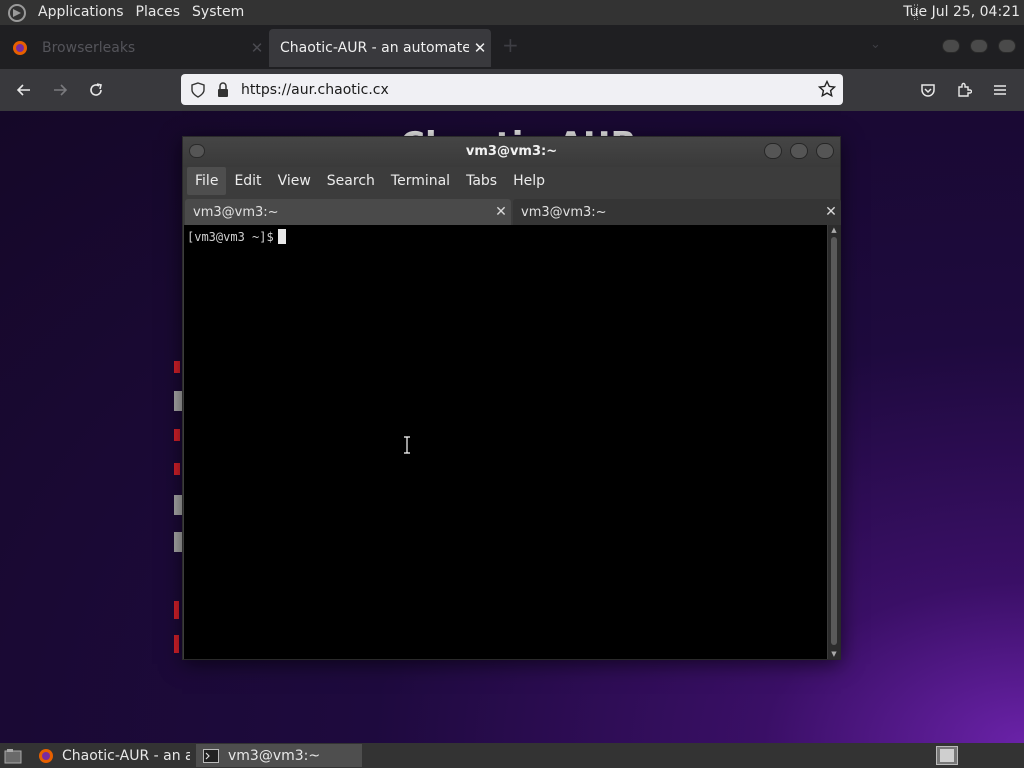  I want to click on browser-window-controls, so click(979, 46).